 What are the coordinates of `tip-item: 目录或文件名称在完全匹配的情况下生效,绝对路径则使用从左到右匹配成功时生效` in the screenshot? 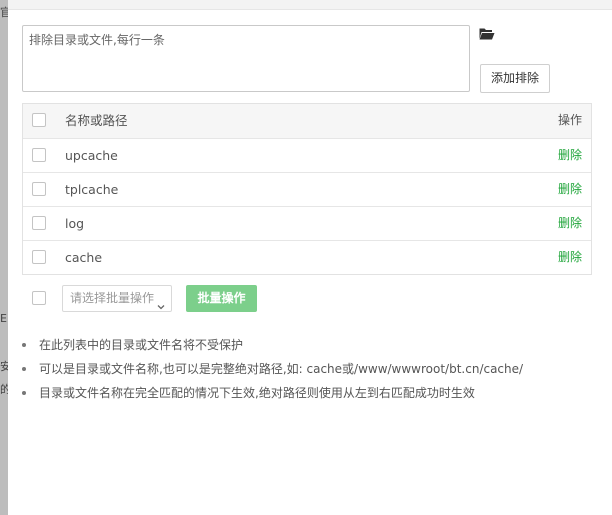 It's located at (272, 393).